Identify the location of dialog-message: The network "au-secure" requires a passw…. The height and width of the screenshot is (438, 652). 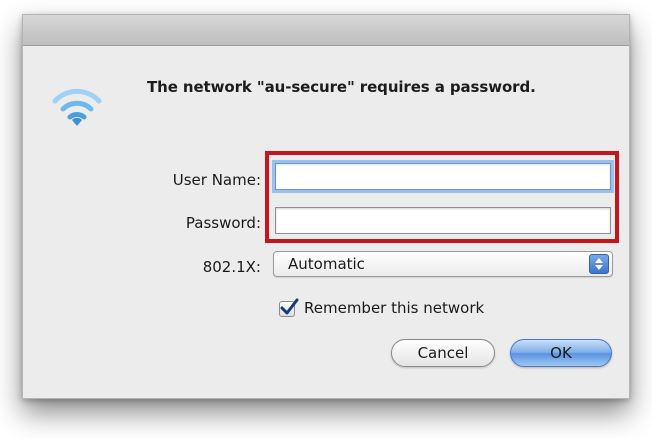
(341, 87).